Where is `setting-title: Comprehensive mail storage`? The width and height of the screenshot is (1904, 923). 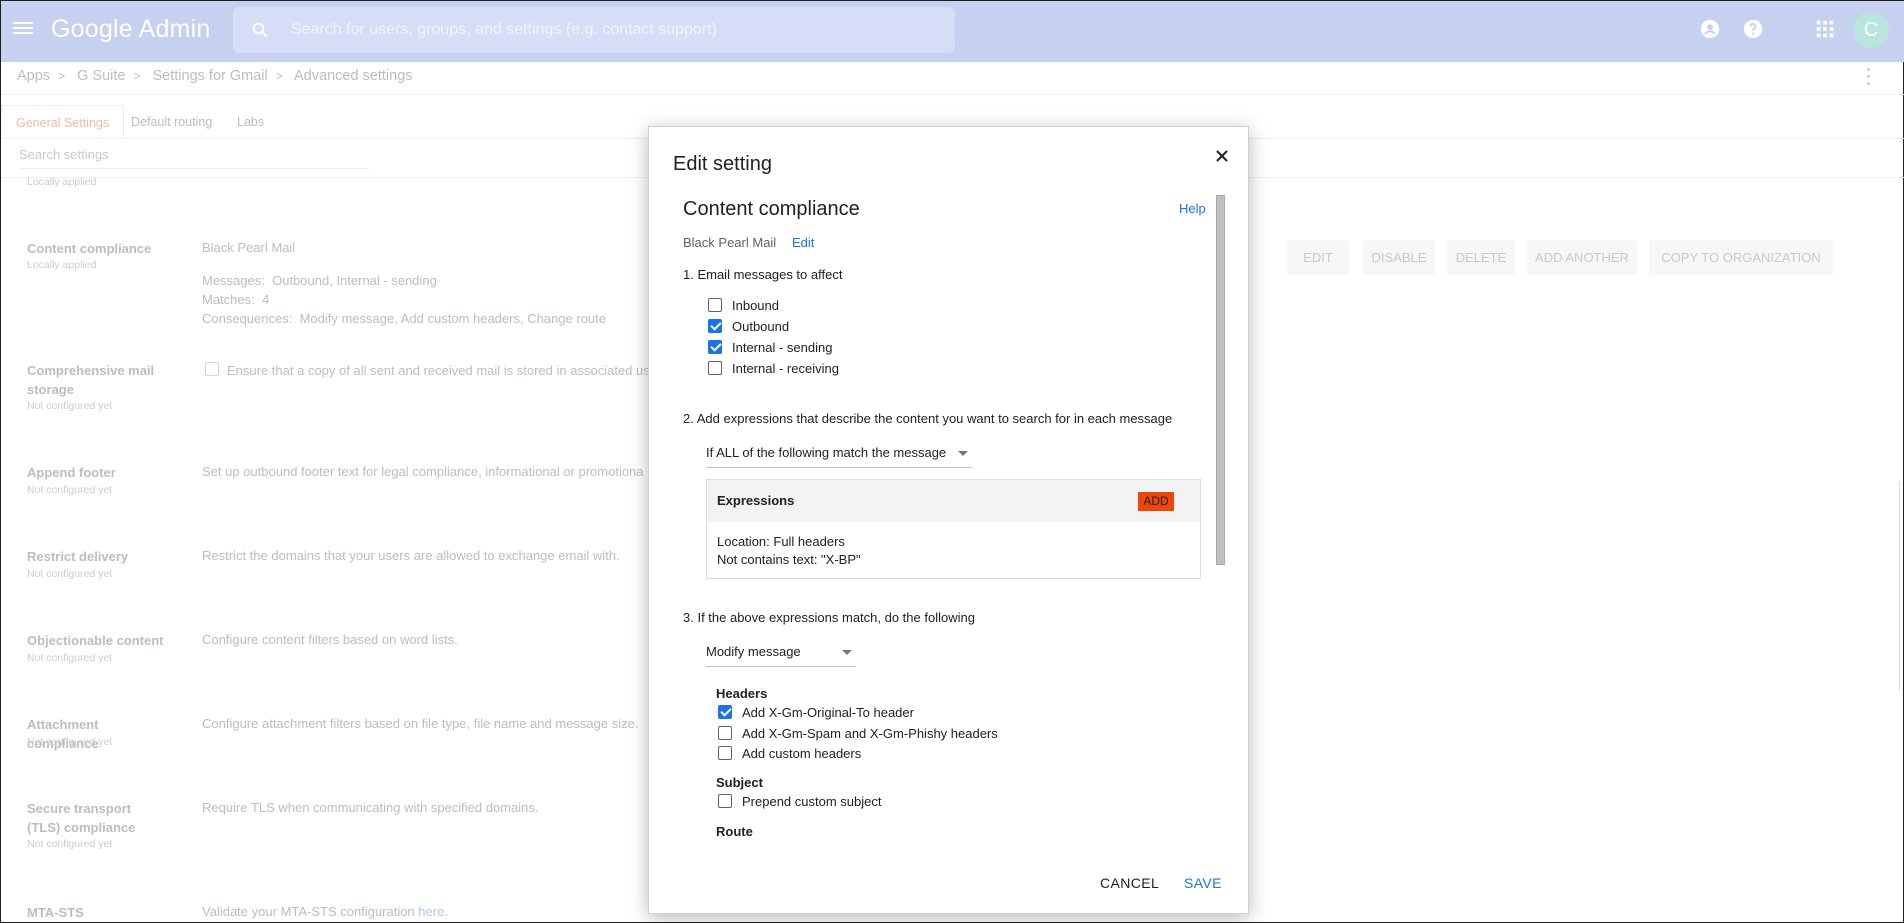
setting-title: Comprehensive mail storage is located at coordinates (97, 380).